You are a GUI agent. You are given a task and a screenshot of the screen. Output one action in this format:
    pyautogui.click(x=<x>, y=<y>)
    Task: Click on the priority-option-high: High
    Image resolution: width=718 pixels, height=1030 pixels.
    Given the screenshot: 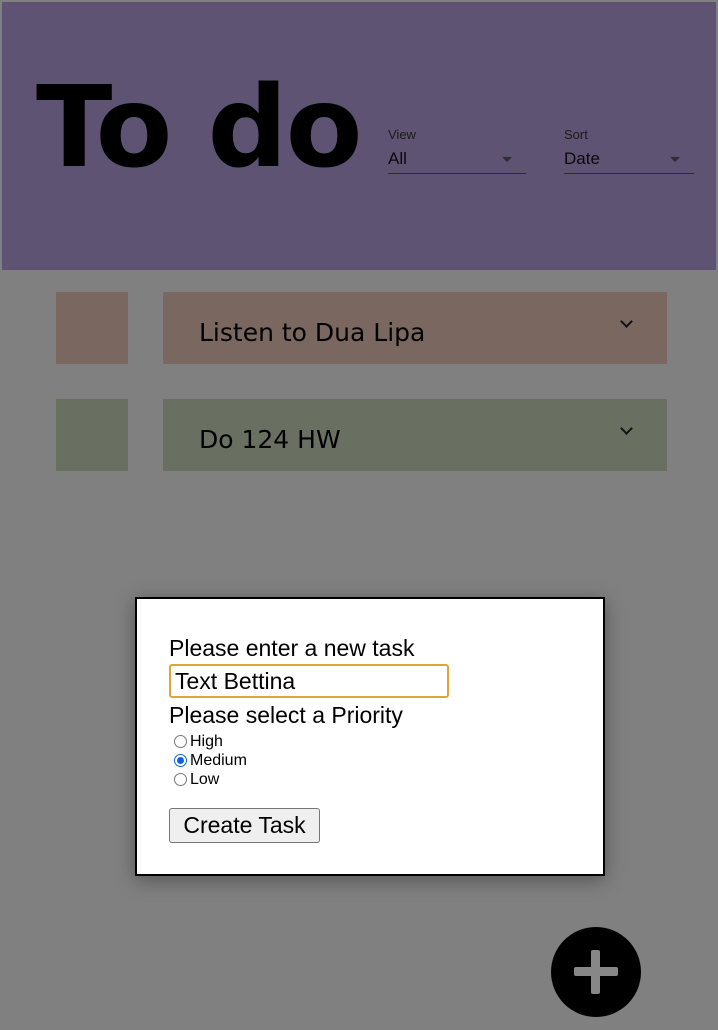 What is the action you would take?
    pyautogui.click(x=198, y=741)
    